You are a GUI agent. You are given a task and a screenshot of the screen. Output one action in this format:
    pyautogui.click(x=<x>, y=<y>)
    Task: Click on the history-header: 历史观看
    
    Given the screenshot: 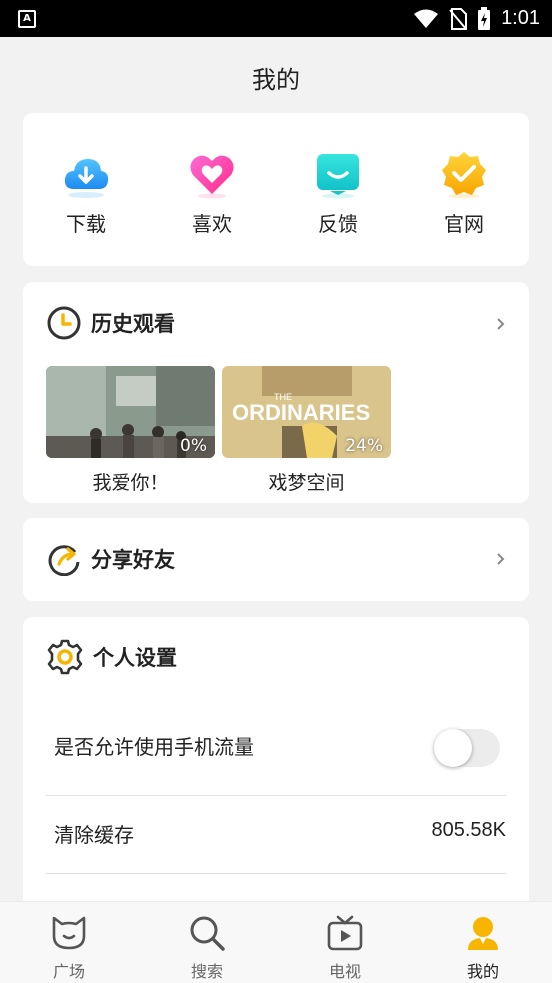 What is the action you would take?
    pyautogui.click(x=111, y=323)
    